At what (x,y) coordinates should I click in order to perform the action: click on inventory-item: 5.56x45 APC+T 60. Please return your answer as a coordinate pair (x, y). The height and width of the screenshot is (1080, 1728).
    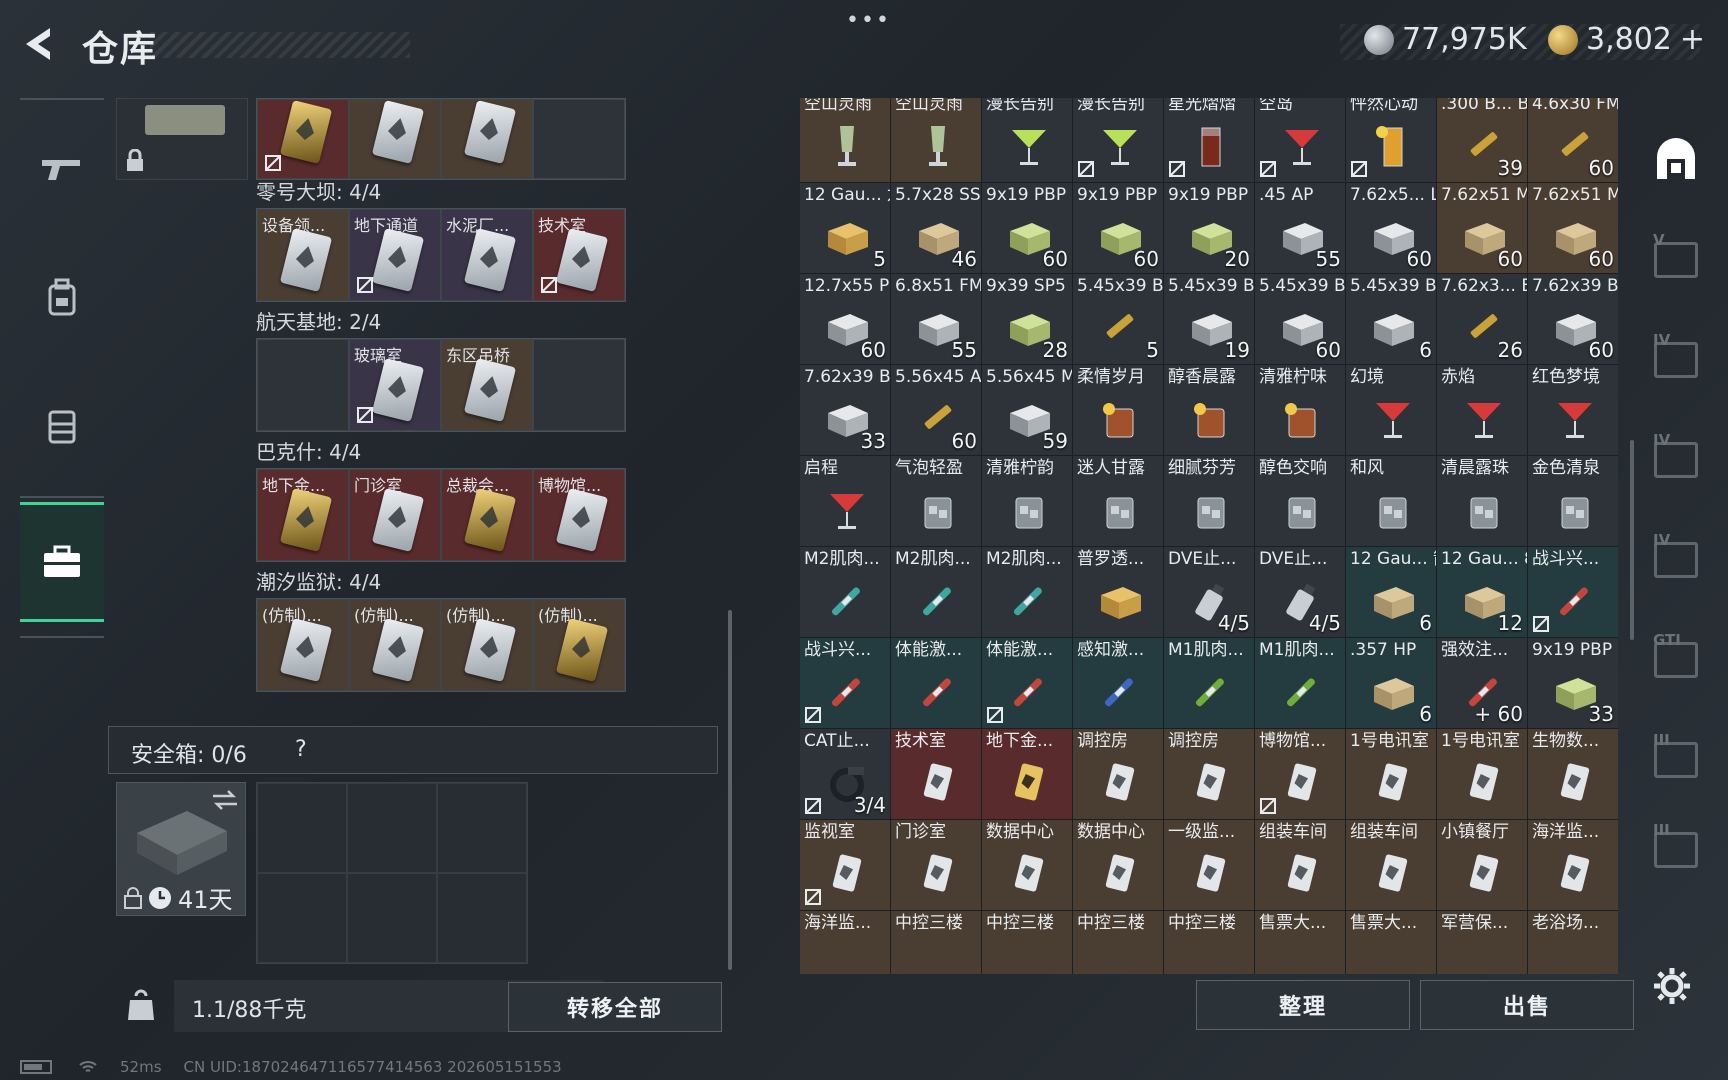
    Looking at the image, I should click on (936, 410).